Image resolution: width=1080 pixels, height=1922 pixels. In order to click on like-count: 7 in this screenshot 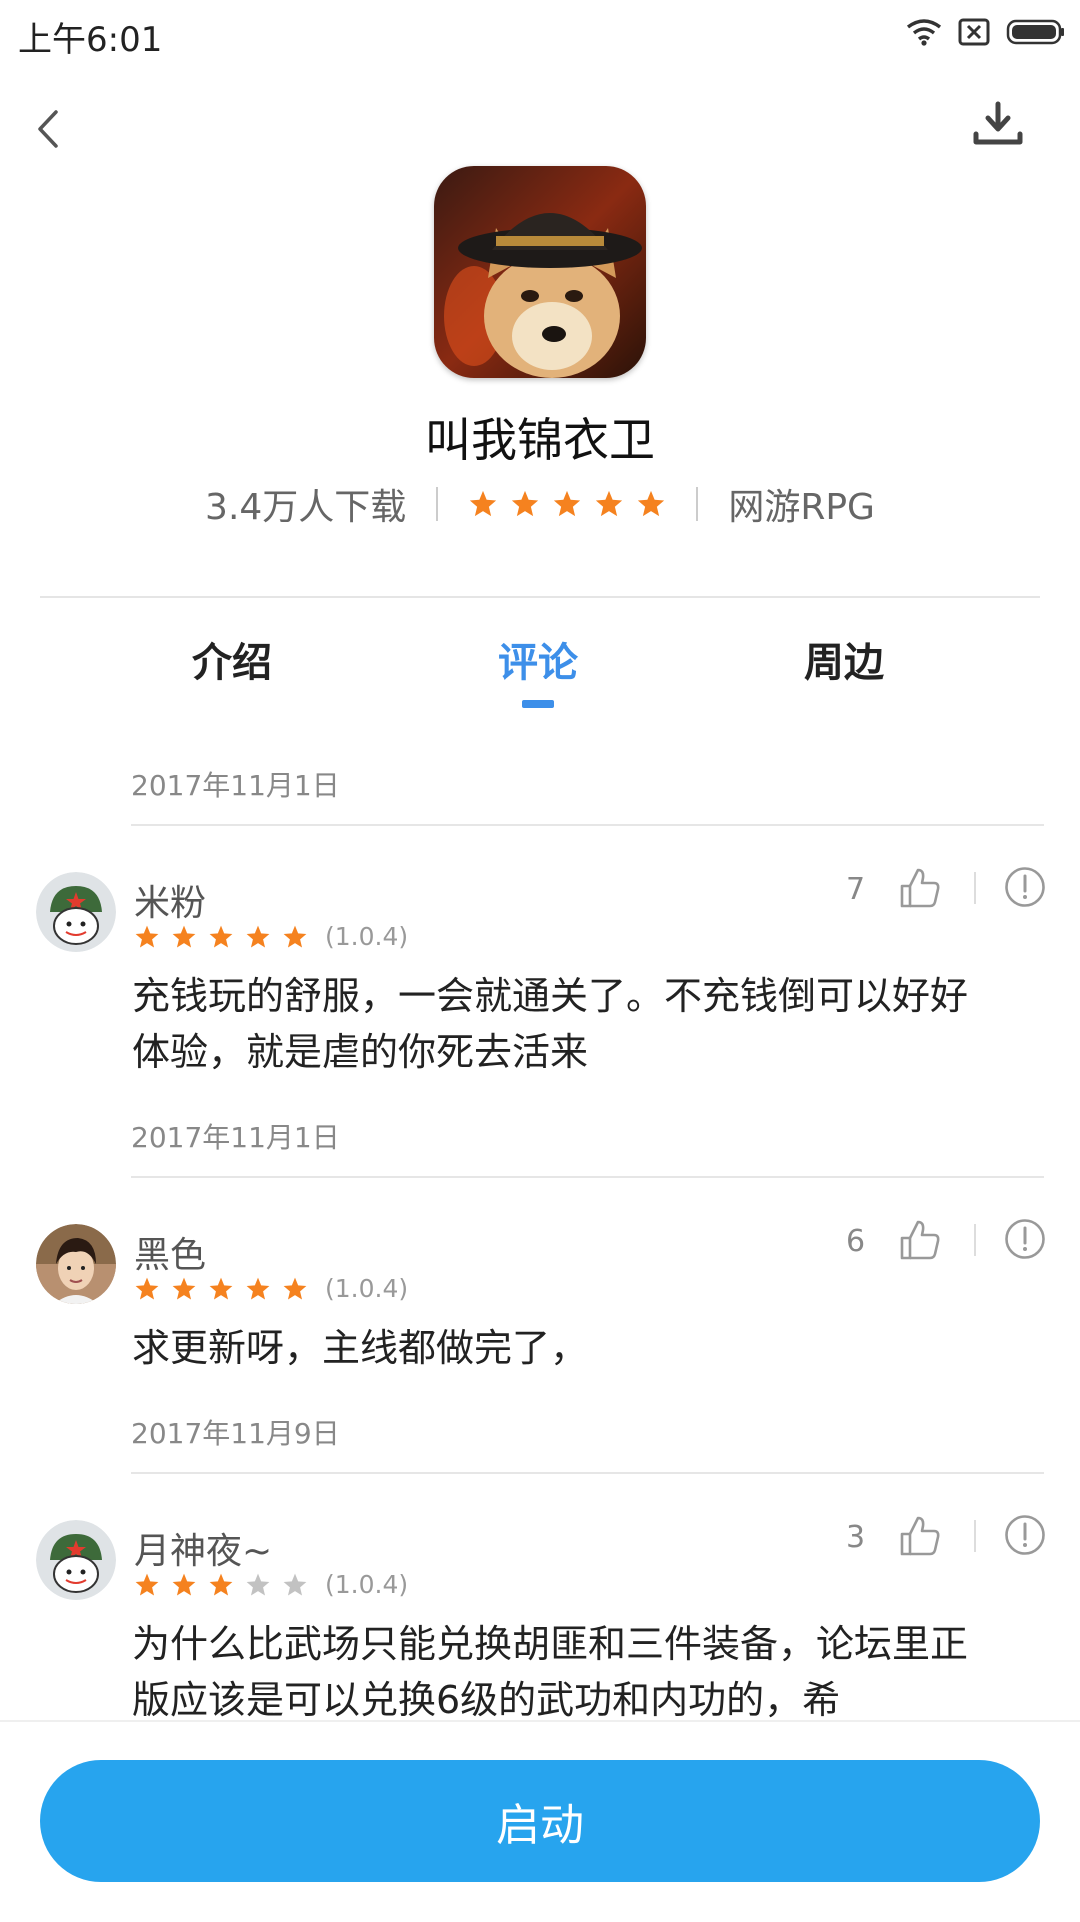, I will do `click(856, 889)`.